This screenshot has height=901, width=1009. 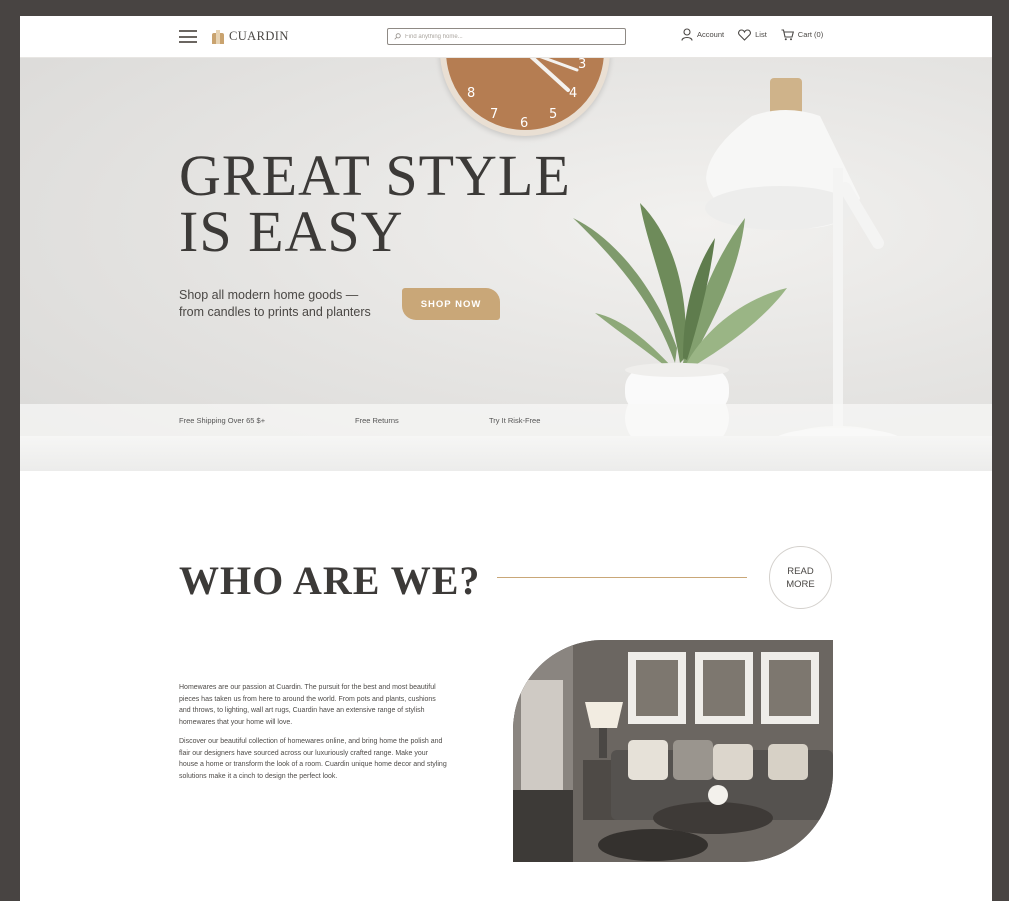 I want to click on header-nav: Account List Cart (0), so click(x=752, y=34).